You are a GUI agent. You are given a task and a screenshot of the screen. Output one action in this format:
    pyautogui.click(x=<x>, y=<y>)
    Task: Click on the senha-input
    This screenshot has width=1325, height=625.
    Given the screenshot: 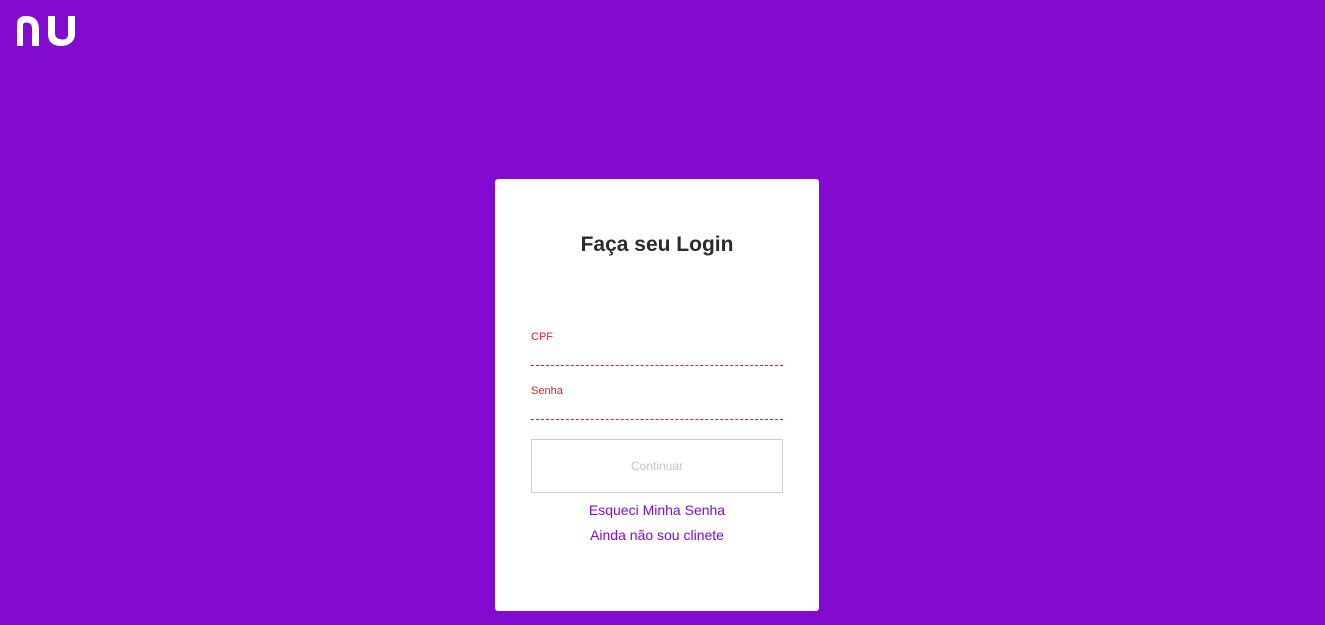 What is the action you would take?
    pyautogui.click(x=657, y=408)
    